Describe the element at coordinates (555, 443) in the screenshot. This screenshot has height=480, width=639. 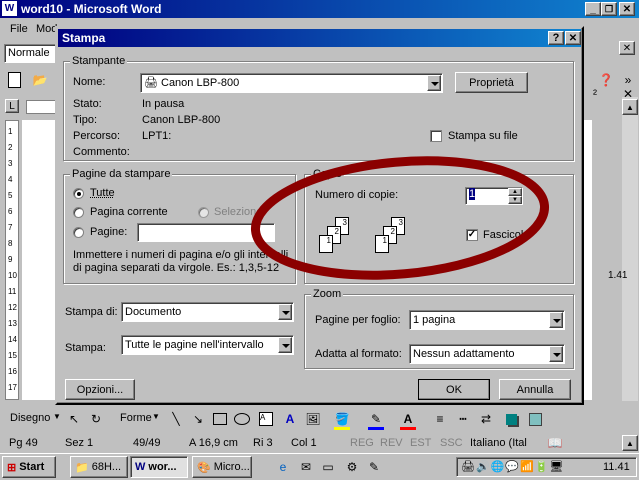
I see `spelling-status-icon: 📖` at that location.